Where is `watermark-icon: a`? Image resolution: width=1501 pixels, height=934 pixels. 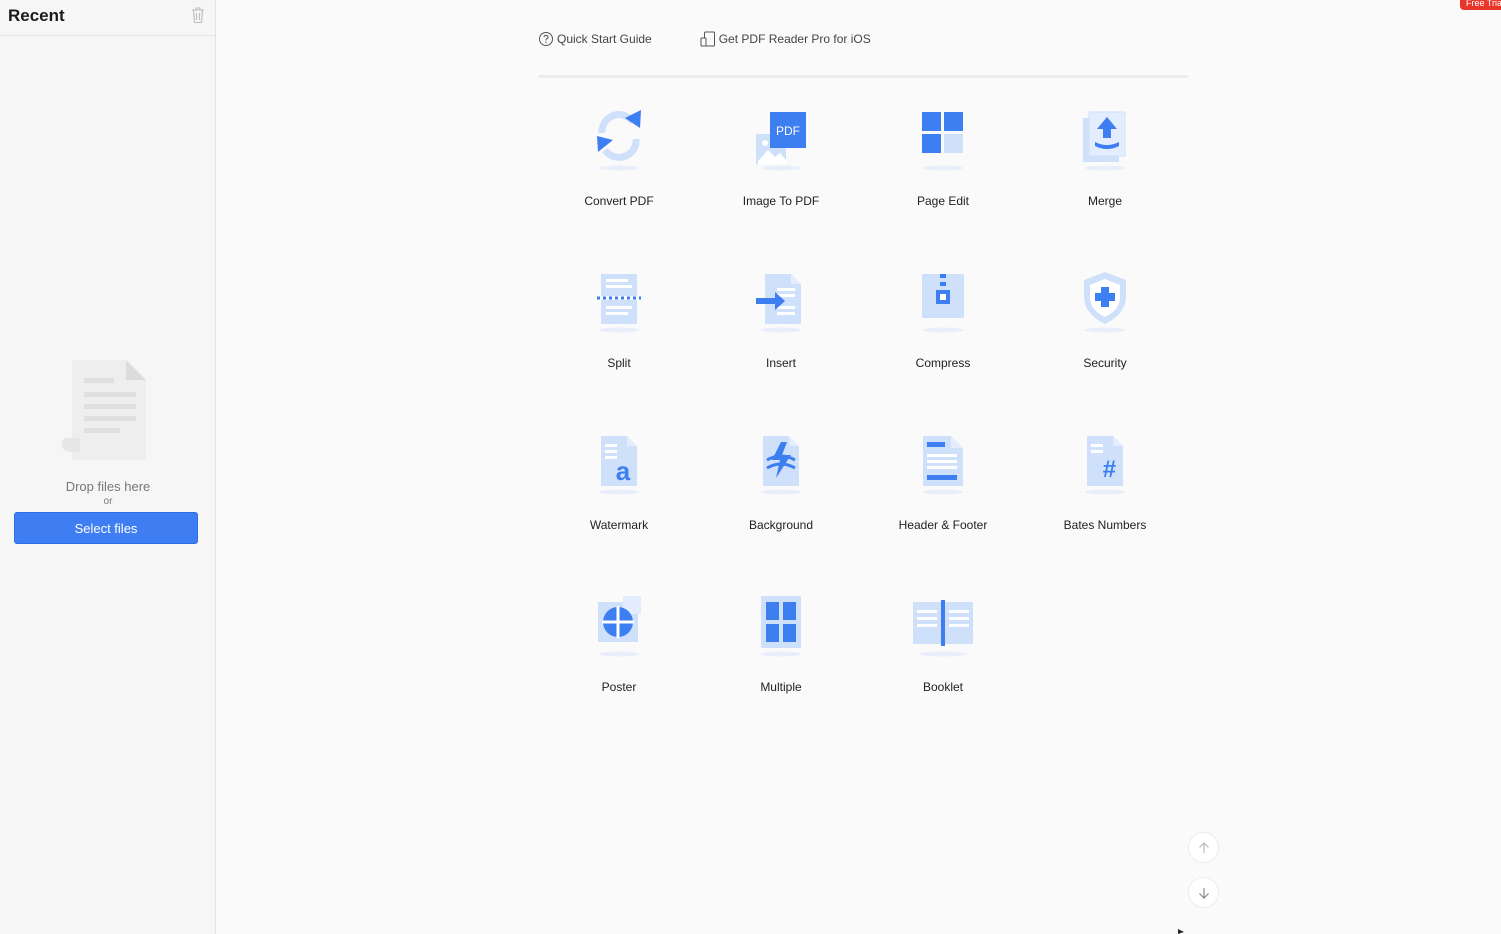 watermark-icon: a is located at coordinates (619, 465).